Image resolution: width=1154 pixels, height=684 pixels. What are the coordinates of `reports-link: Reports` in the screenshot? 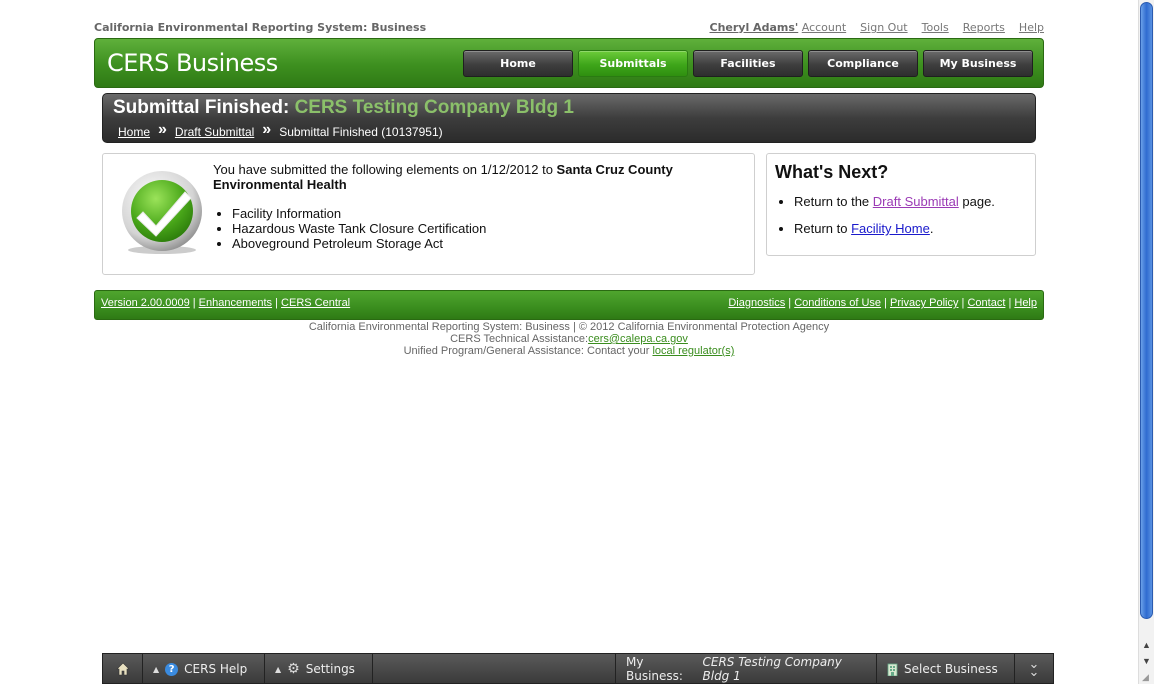 It's located at (984, 27).